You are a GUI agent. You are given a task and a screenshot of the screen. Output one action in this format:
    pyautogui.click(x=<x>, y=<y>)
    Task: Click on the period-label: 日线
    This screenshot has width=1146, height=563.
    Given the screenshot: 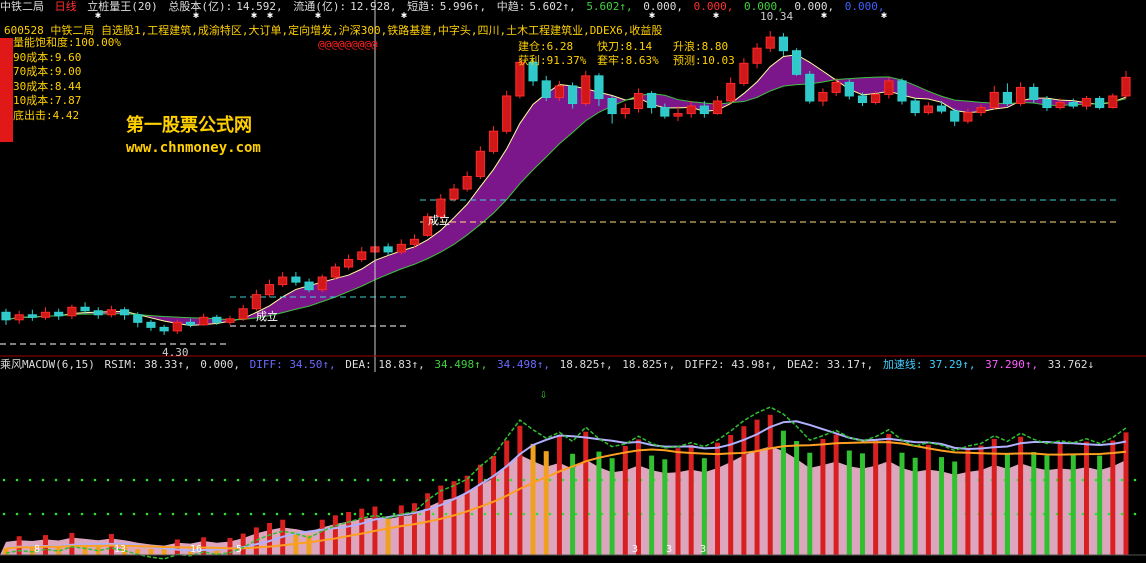 What is the action you would take?
    pyautogui.click(x=66, y=6)
    